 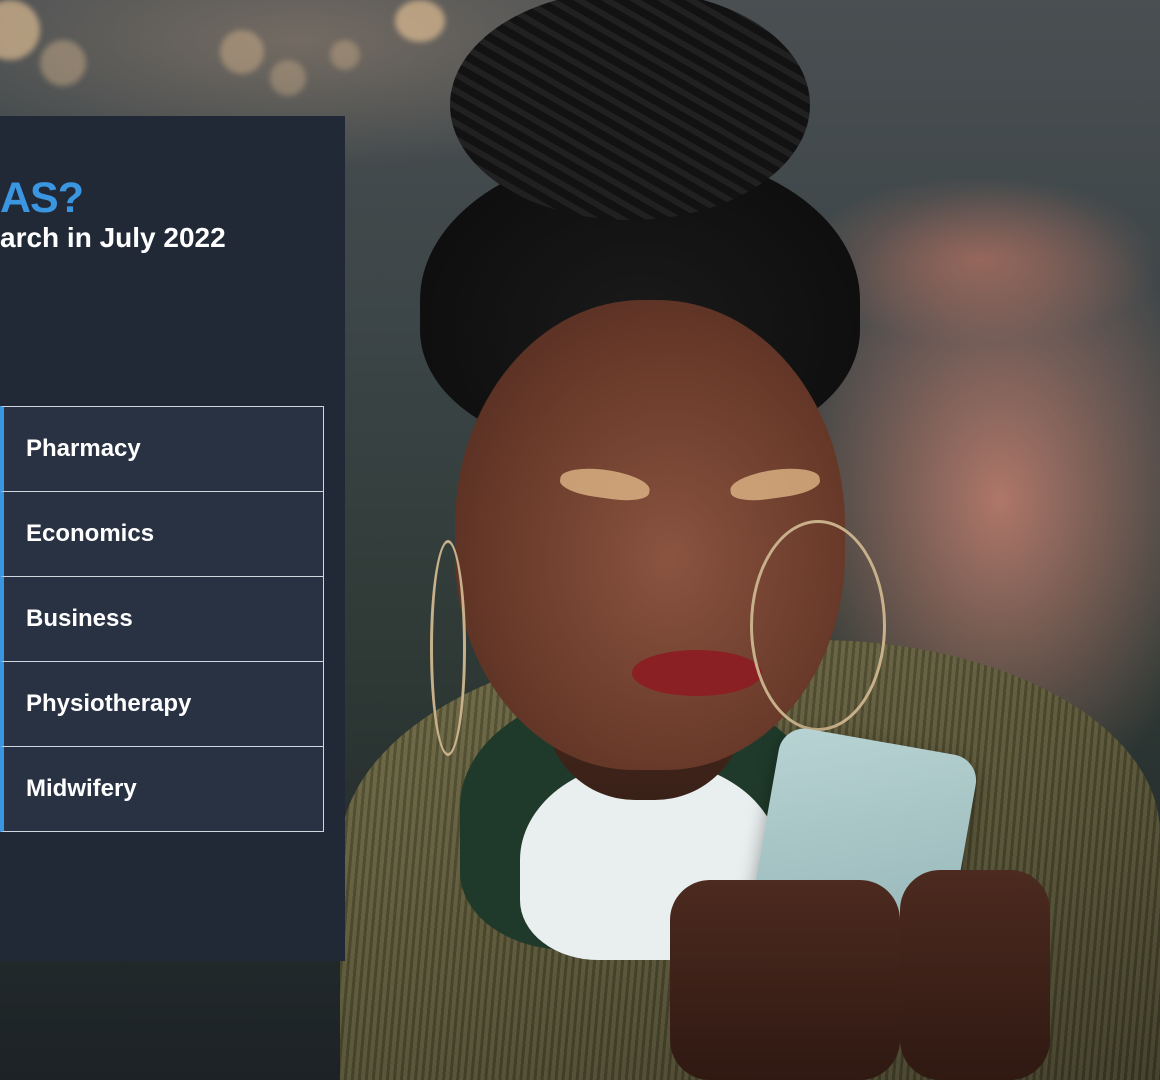 I want to click on panel-heading: AS?, so click(x=42, y=198).